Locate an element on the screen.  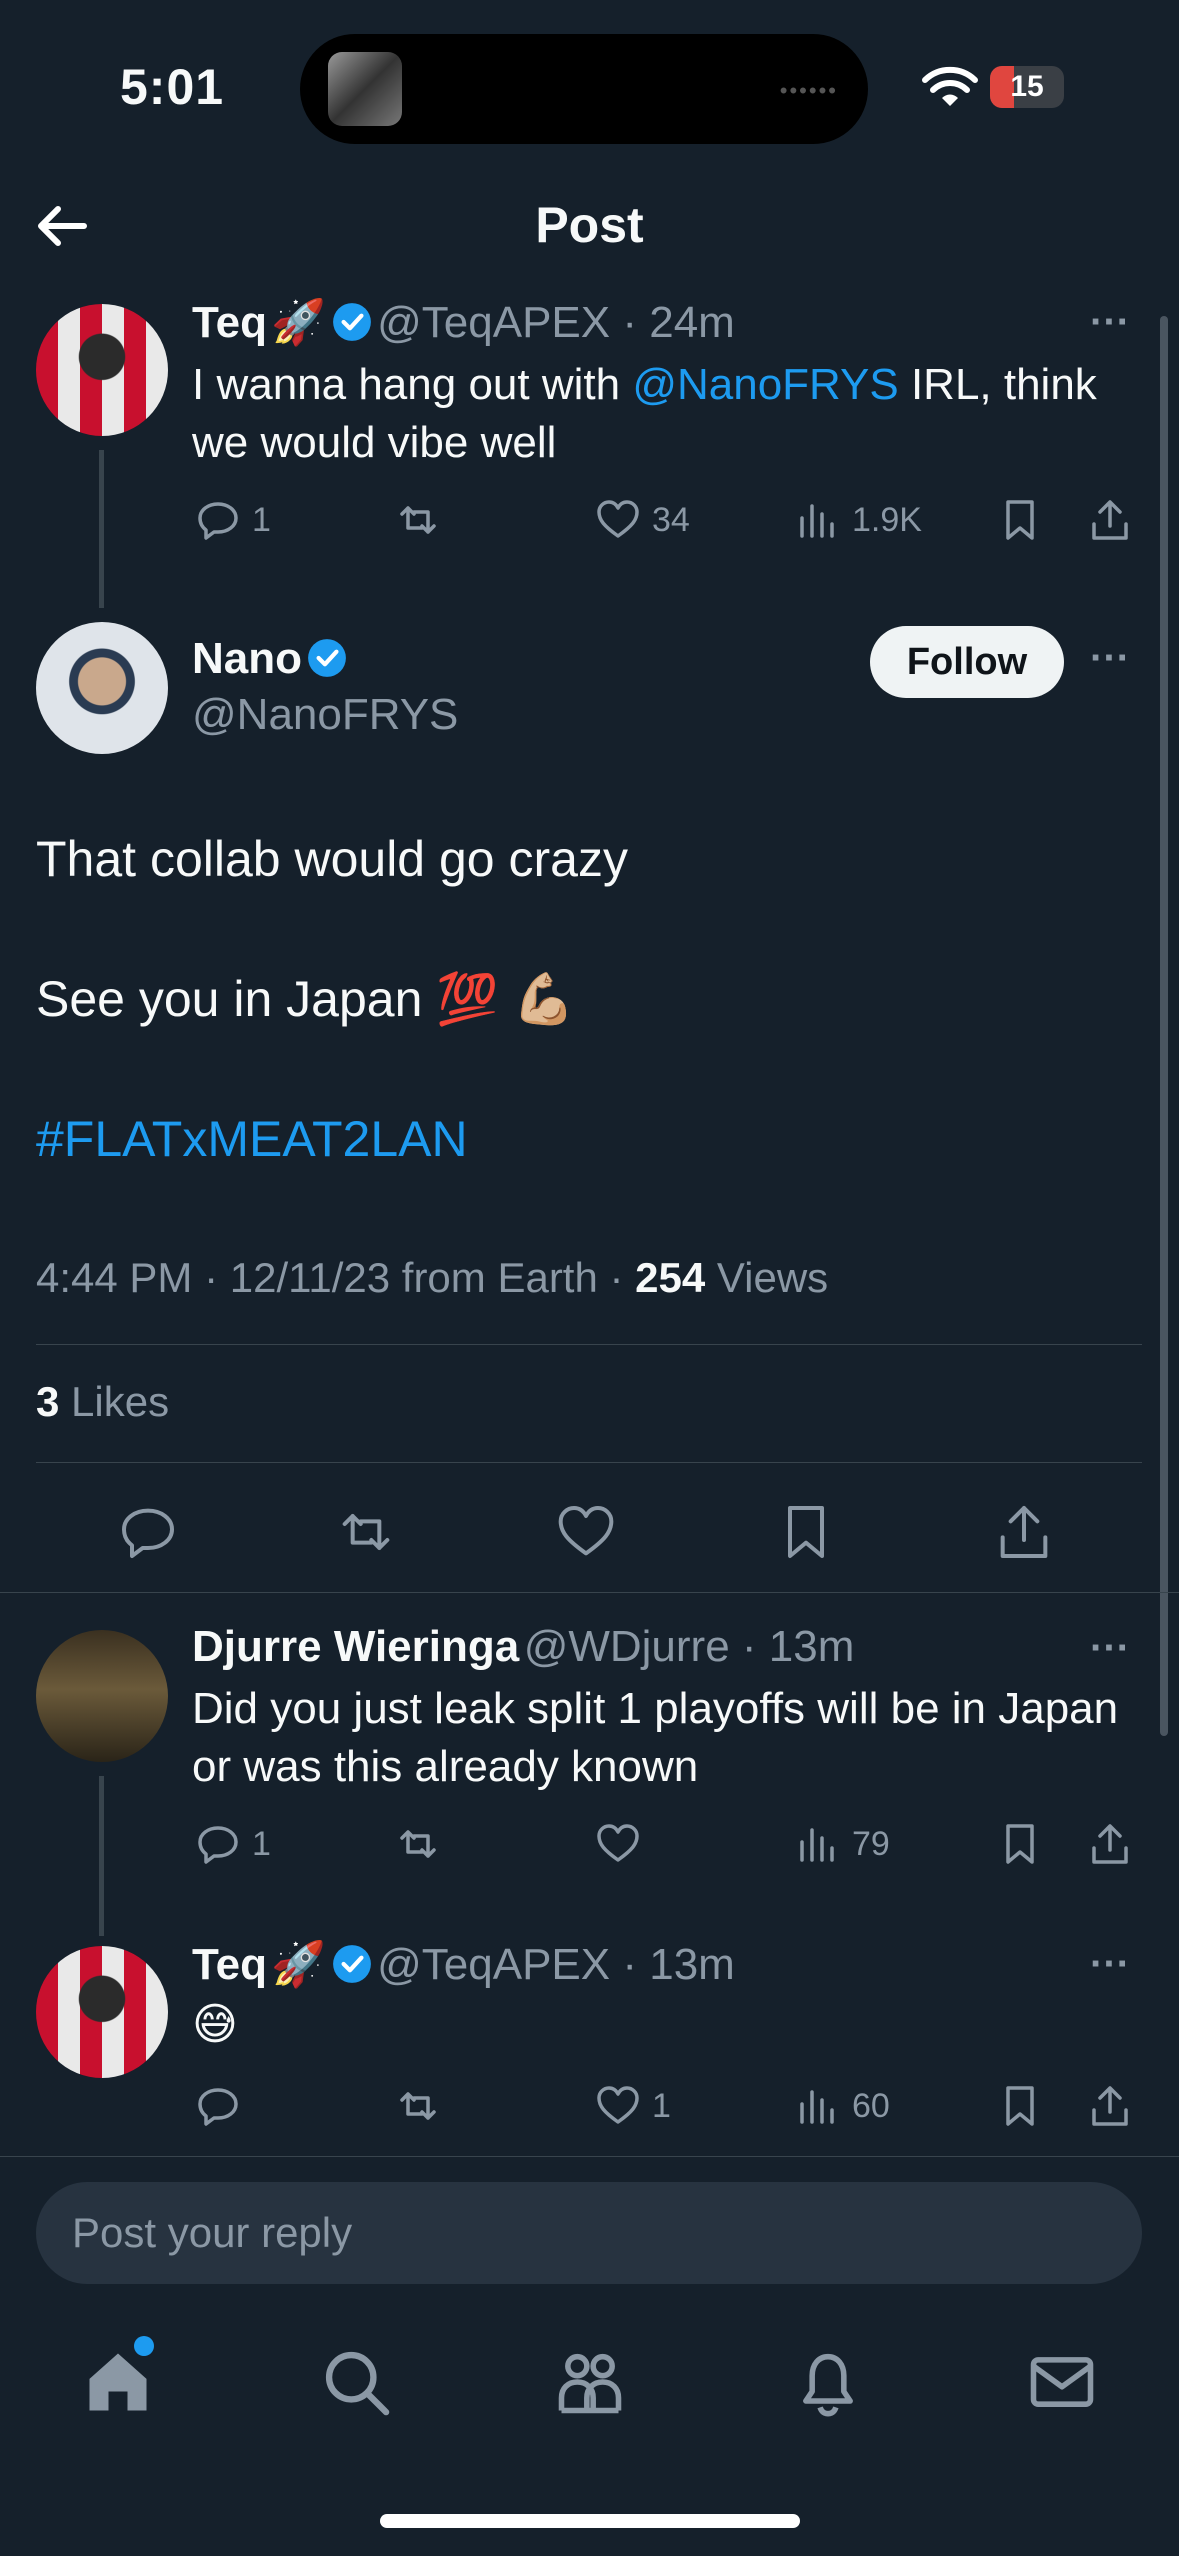
likes-summary: 3 Likes is located at coordinates (102, 1402).